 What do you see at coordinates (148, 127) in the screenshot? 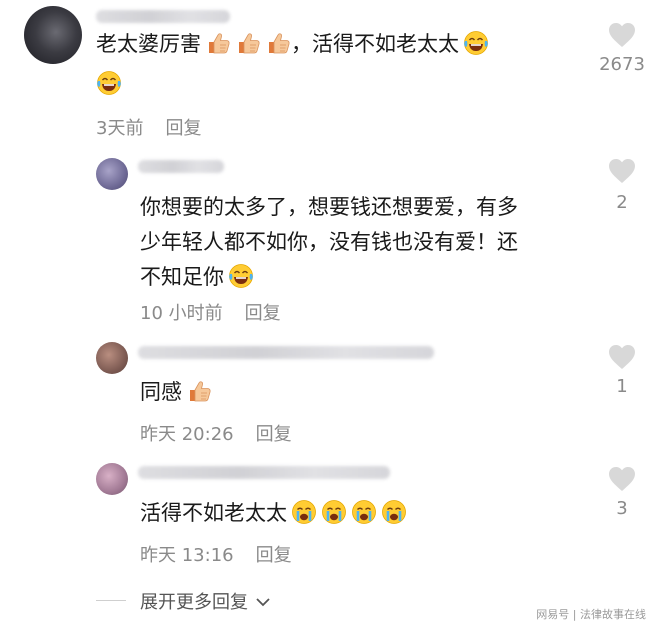
I see `comment-meta: 3天前 回复` at bounding box center [148, 127].